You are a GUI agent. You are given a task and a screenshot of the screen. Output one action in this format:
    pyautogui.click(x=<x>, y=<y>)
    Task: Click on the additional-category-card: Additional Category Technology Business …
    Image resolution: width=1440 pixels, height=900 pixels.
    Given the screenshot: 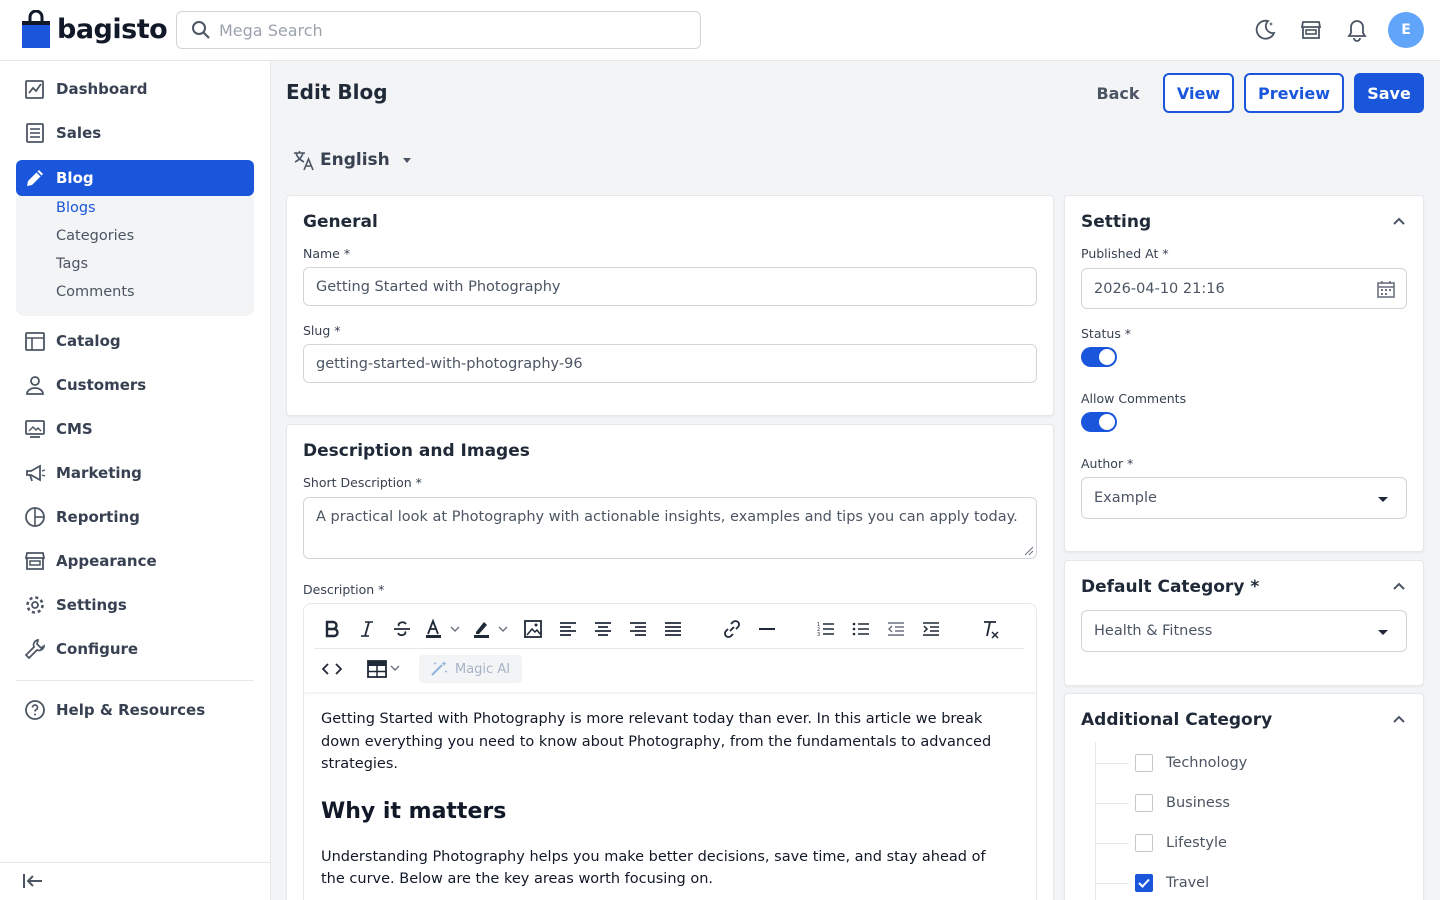 What is the action you would take?
    pyautogui.click(x=1244, y=796)
    